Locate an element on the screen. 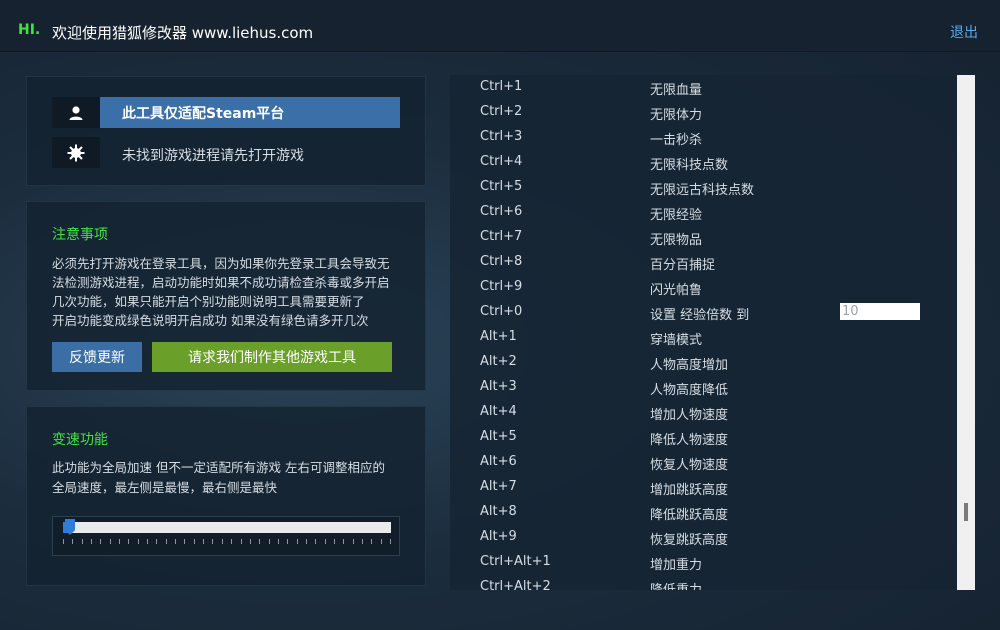 This screenshot has width=1000, height=630. hotkey-key: Ctrl+4 is located at coordinates (501, 161).